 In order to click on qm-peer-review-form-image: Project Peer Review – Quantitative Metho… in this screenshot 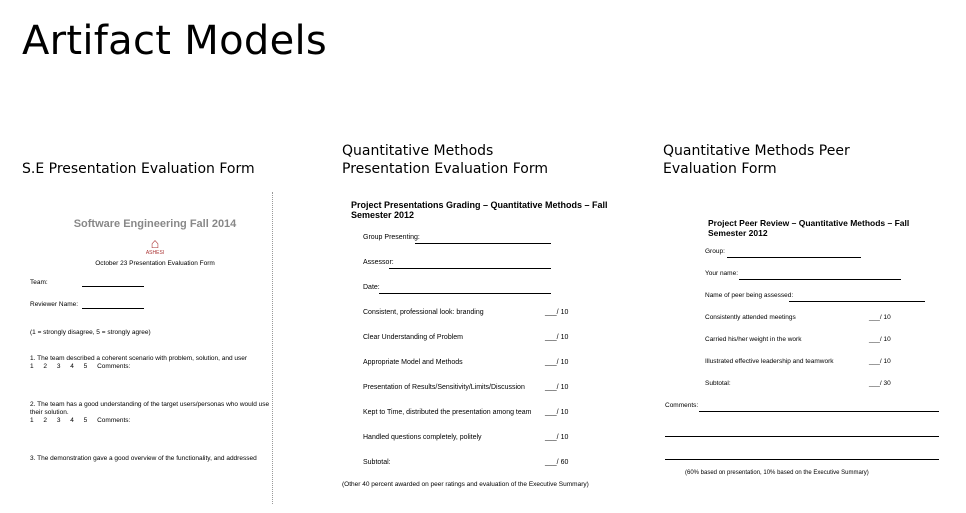, I will do `click(805, 347)`.